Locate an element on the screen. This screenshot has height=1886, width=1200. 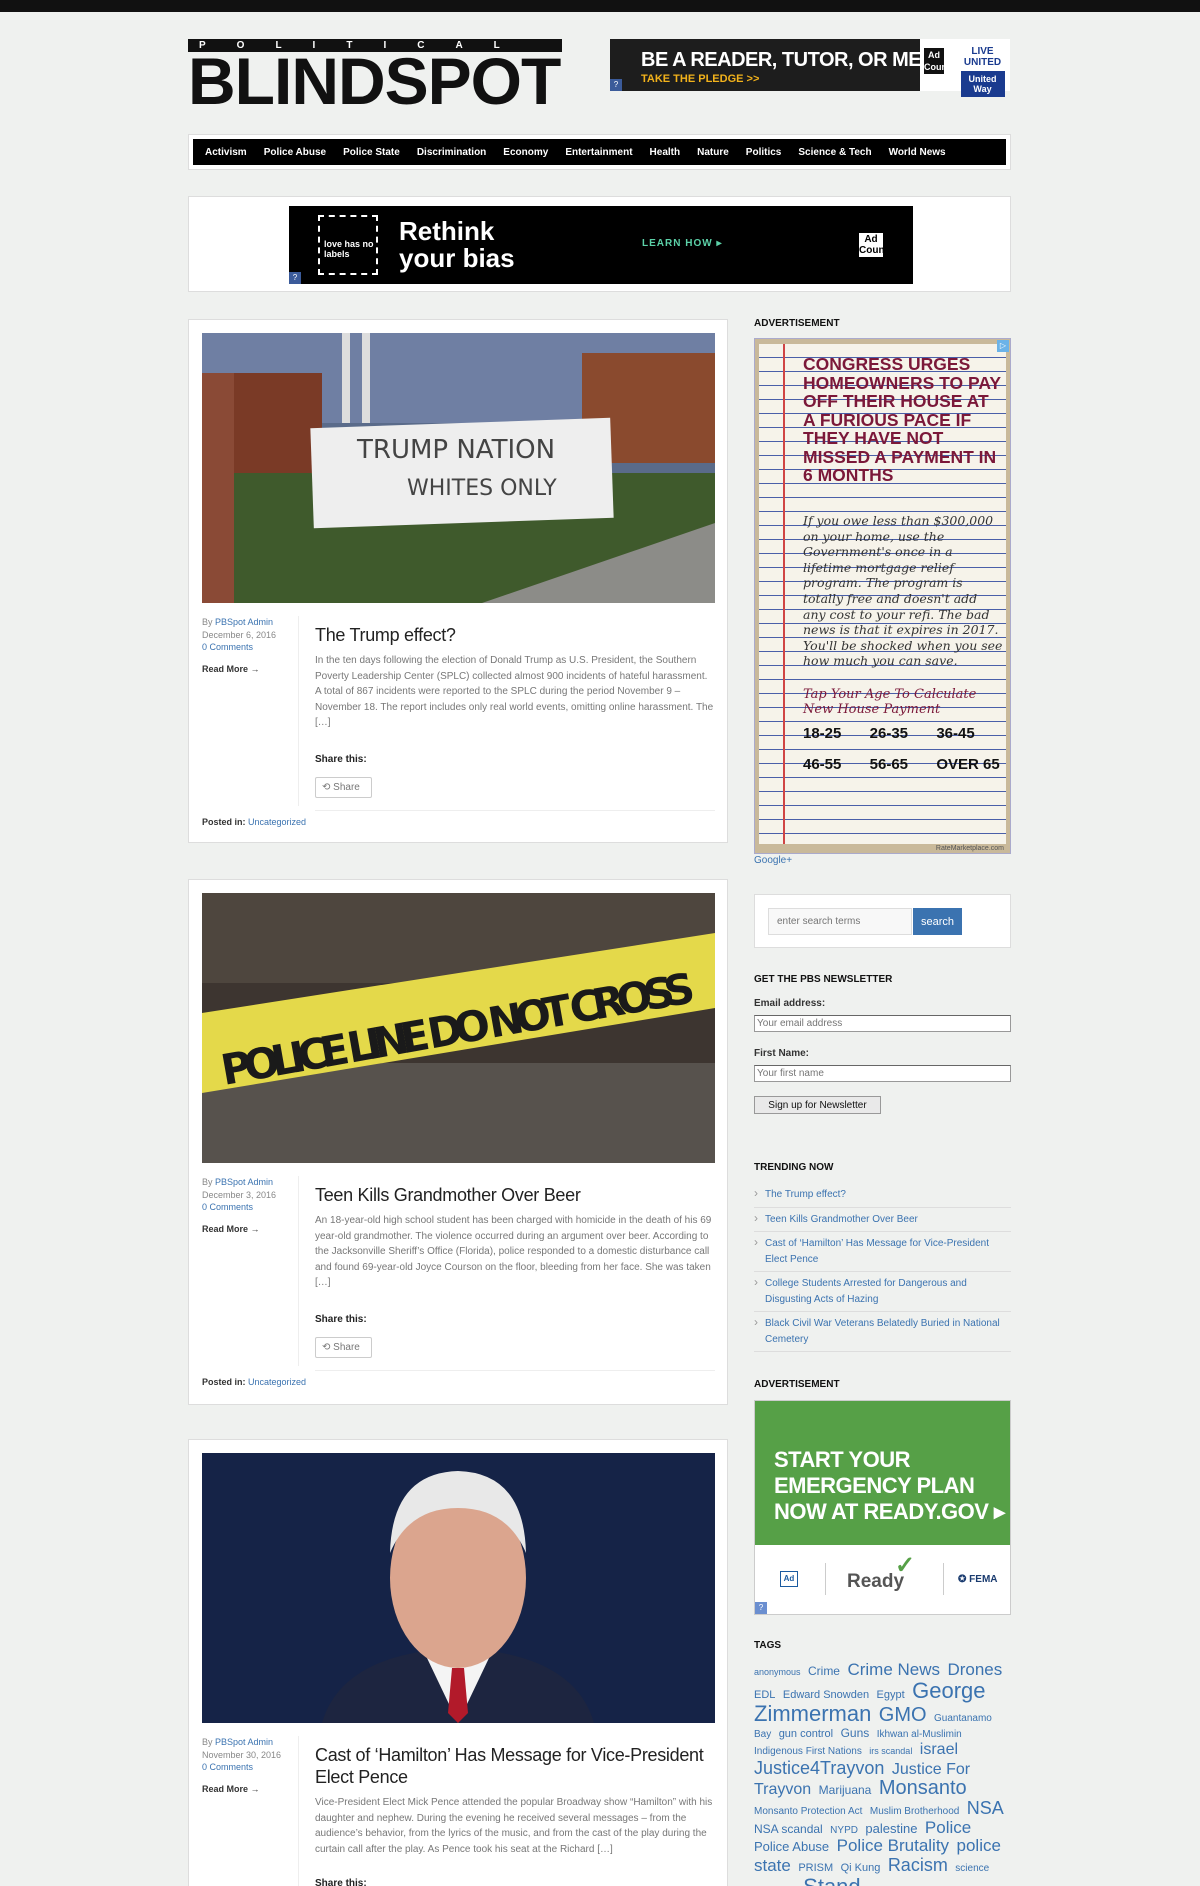
tag-link: Police Abuse is located at coordinates (791, 1846).